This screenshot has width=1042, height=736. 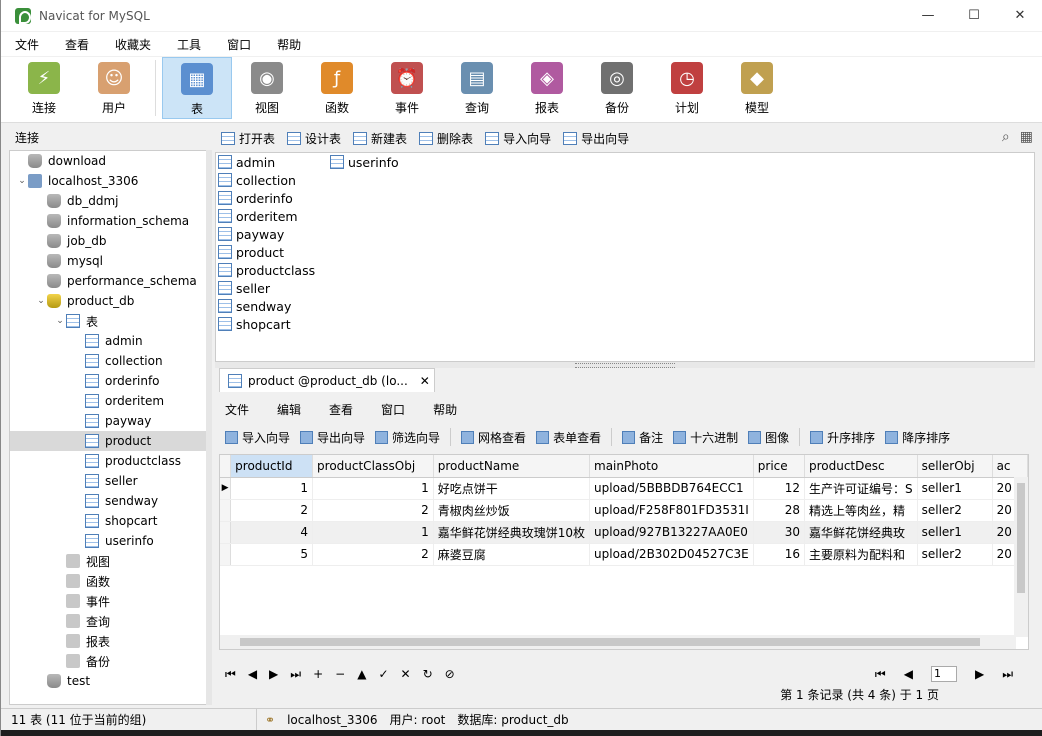 What do you see at coordinates (1021, 557) in the screenshot?
I see `grid-vertical-scrollbar` at bounding box center [1021, 557].